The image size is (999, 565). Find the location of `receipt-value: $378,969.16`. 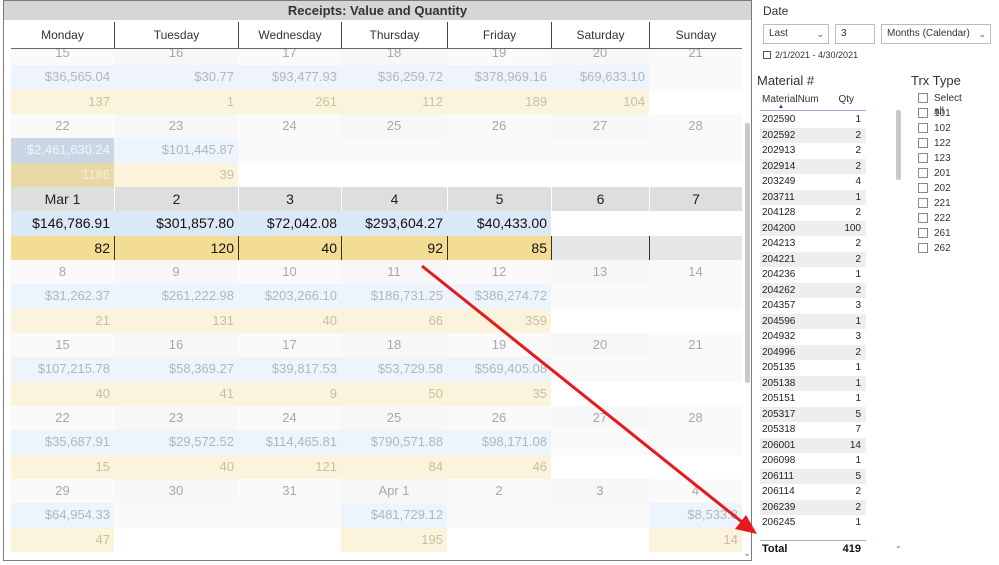

receipt-value: $378,969.16 is located at coordinates (499, 77).